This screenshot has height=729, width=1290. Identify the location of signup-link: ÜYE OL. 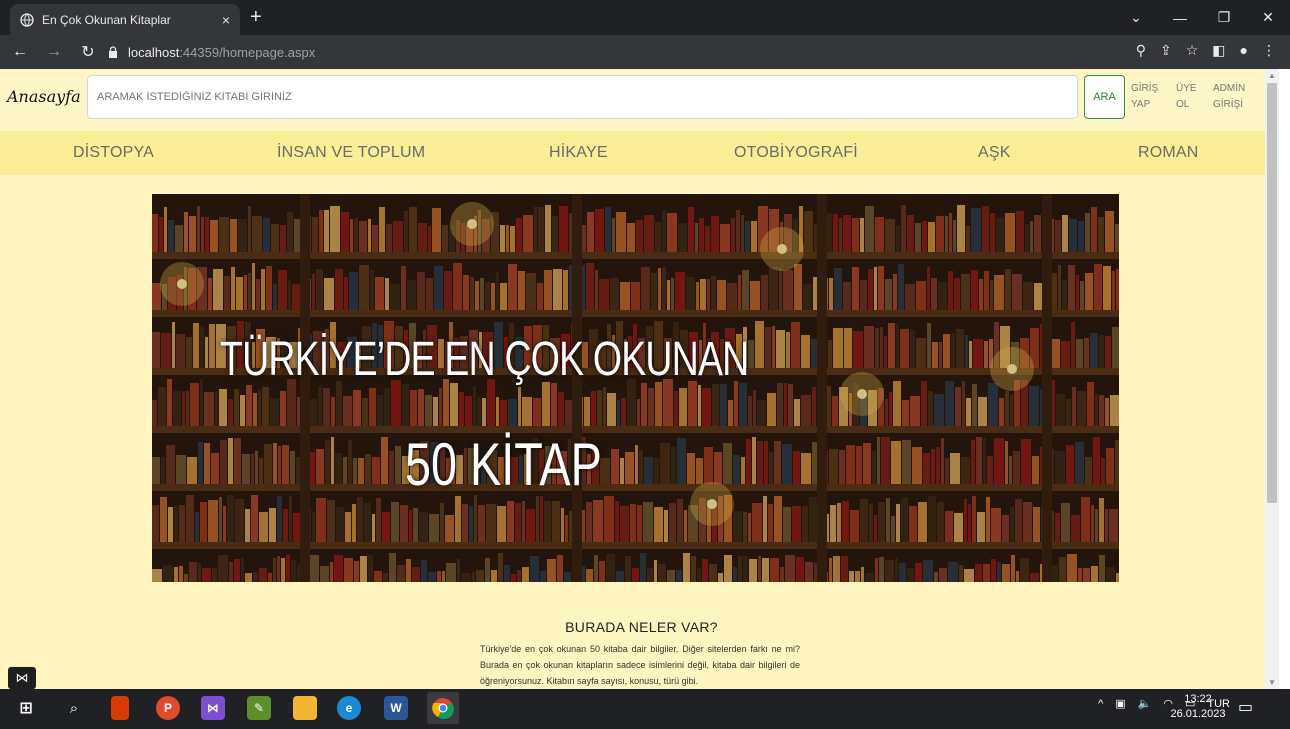
(1187, 97).